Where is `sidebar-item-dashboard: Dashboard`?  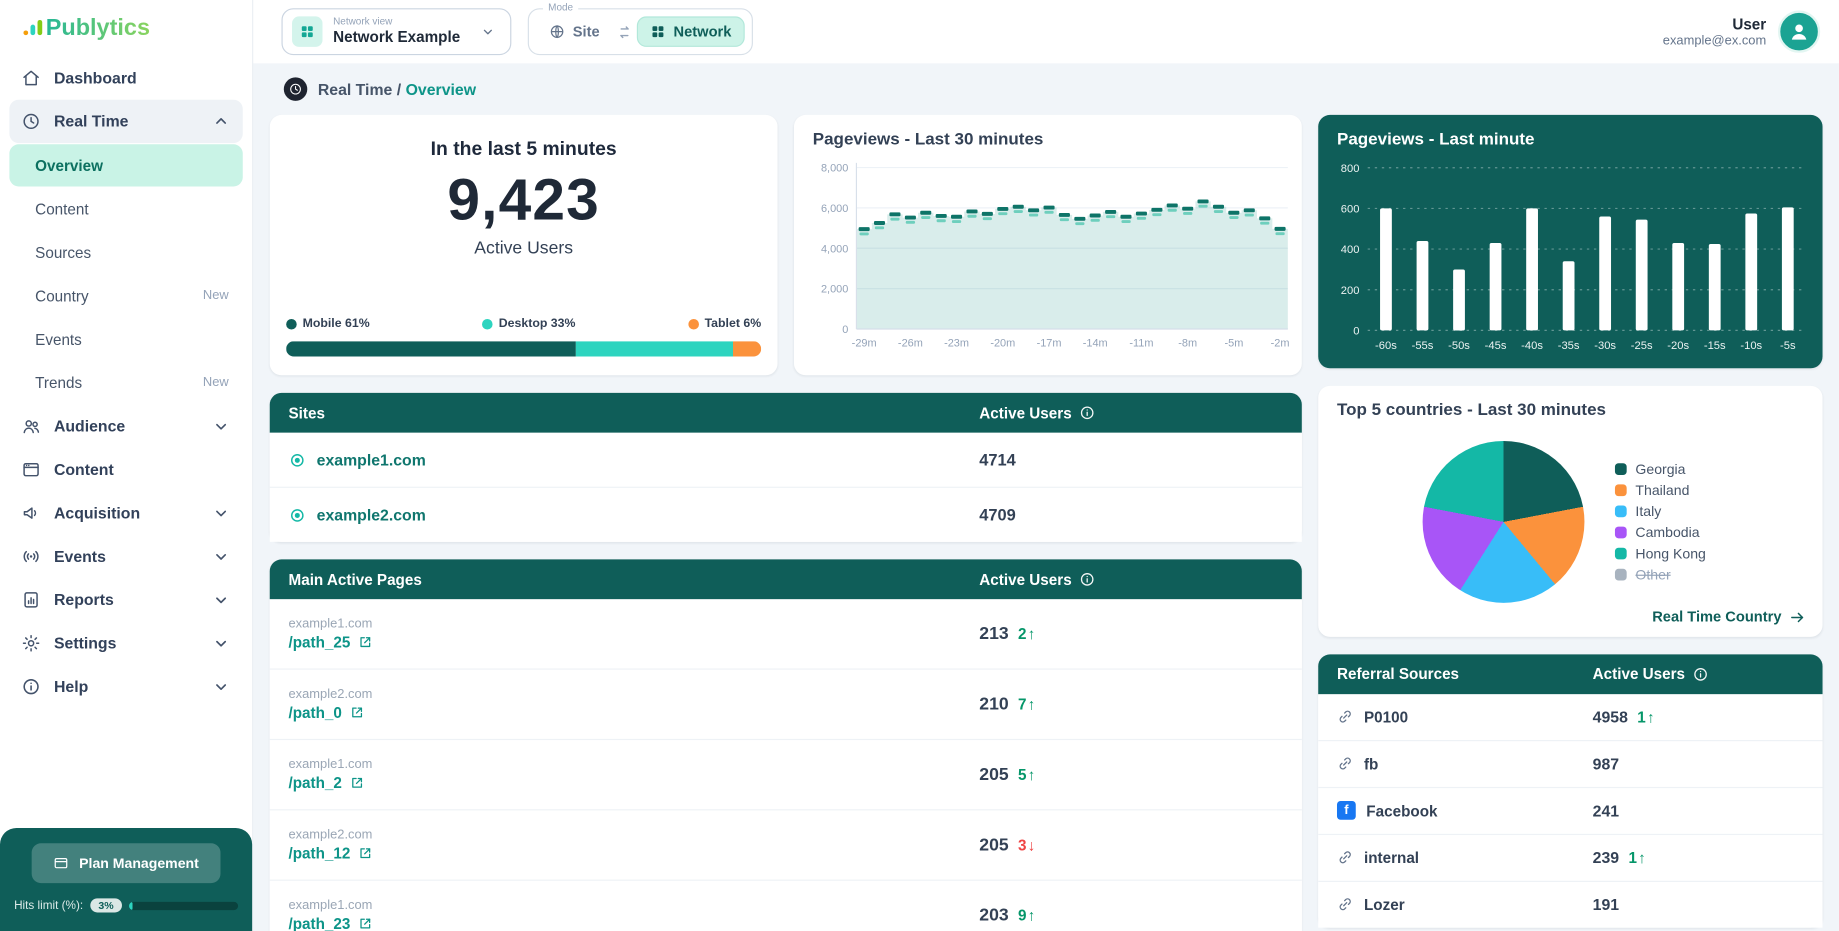
sidebar-item-dashboard: Dashboard is located at coordinates (125, 77).